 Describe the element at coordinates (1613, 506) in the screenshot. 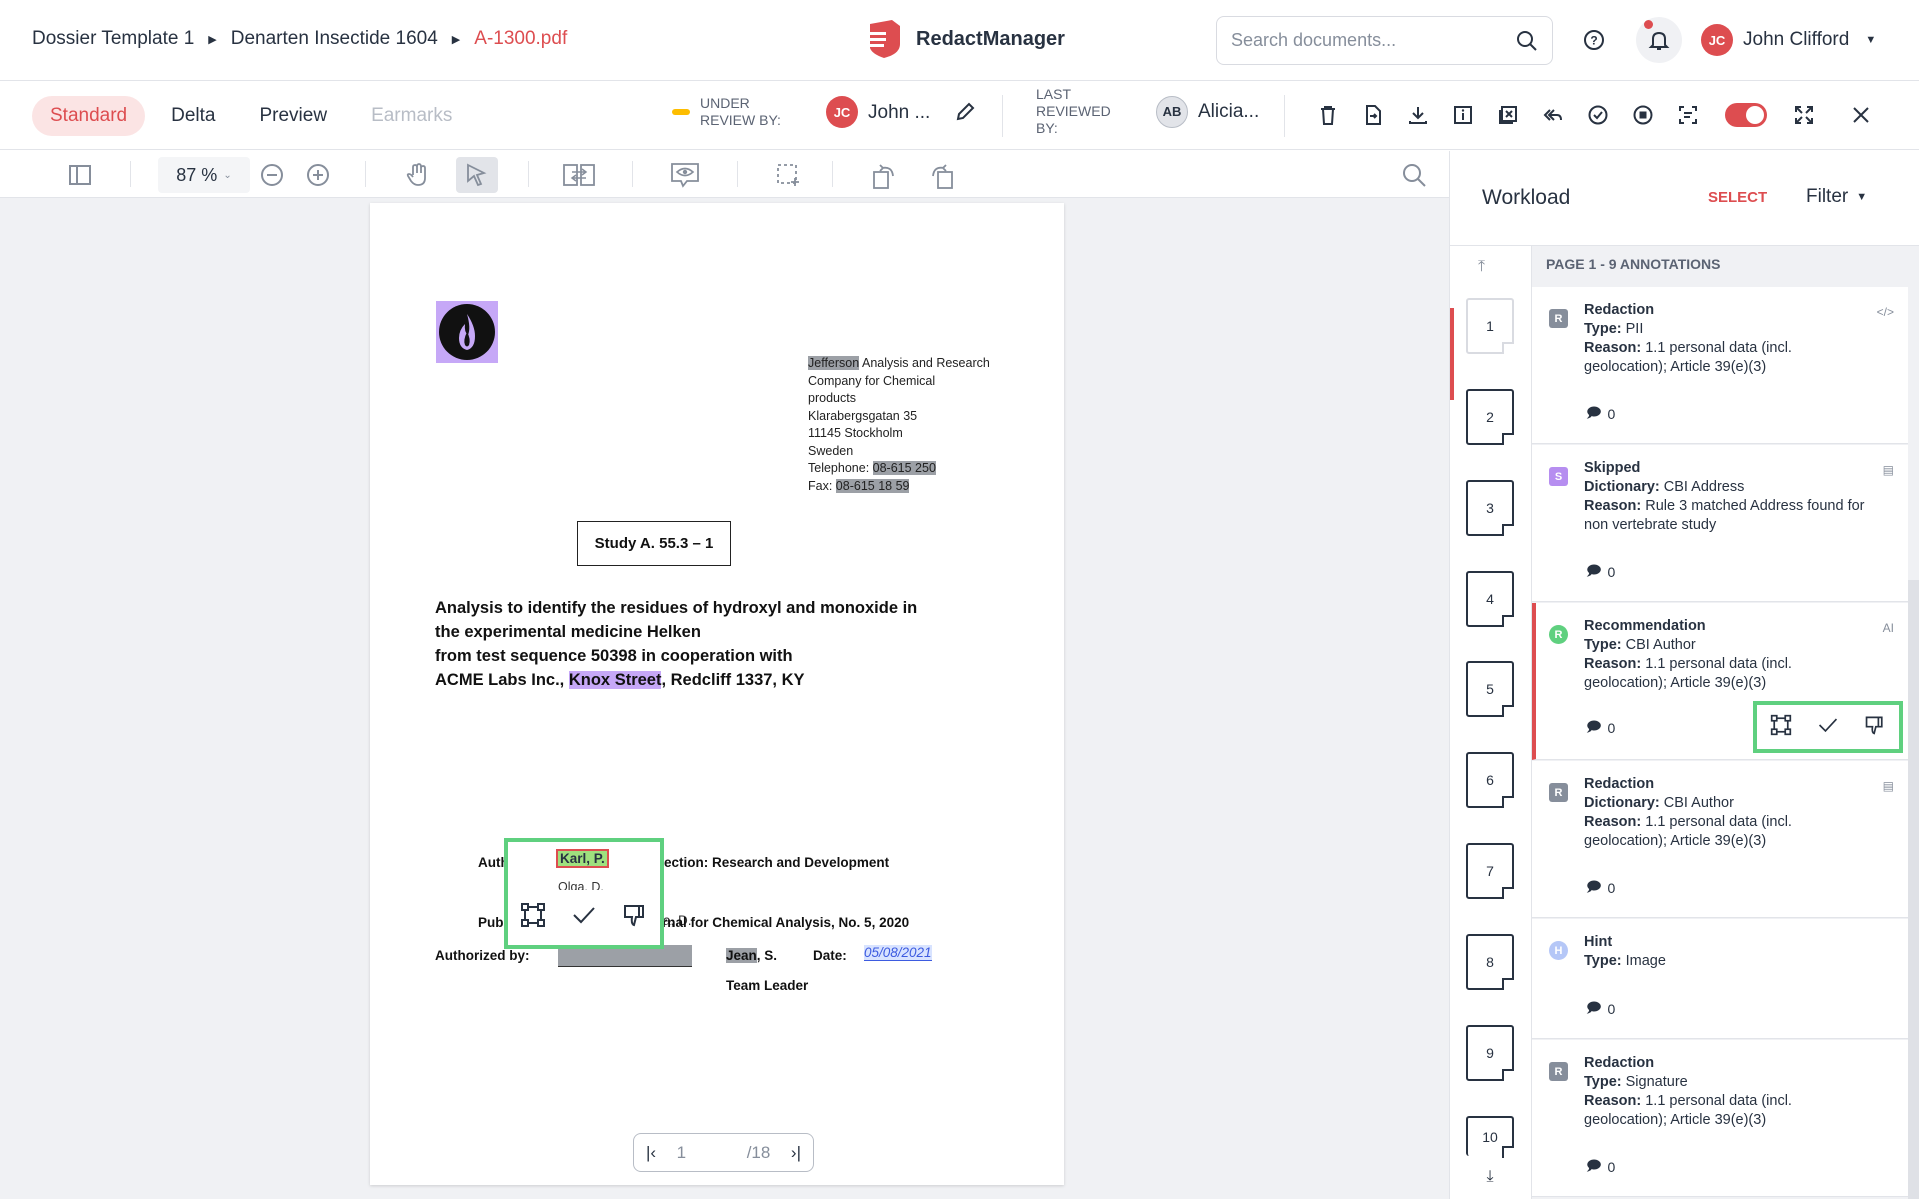

I see `annotation-key: Reason:` at that location.